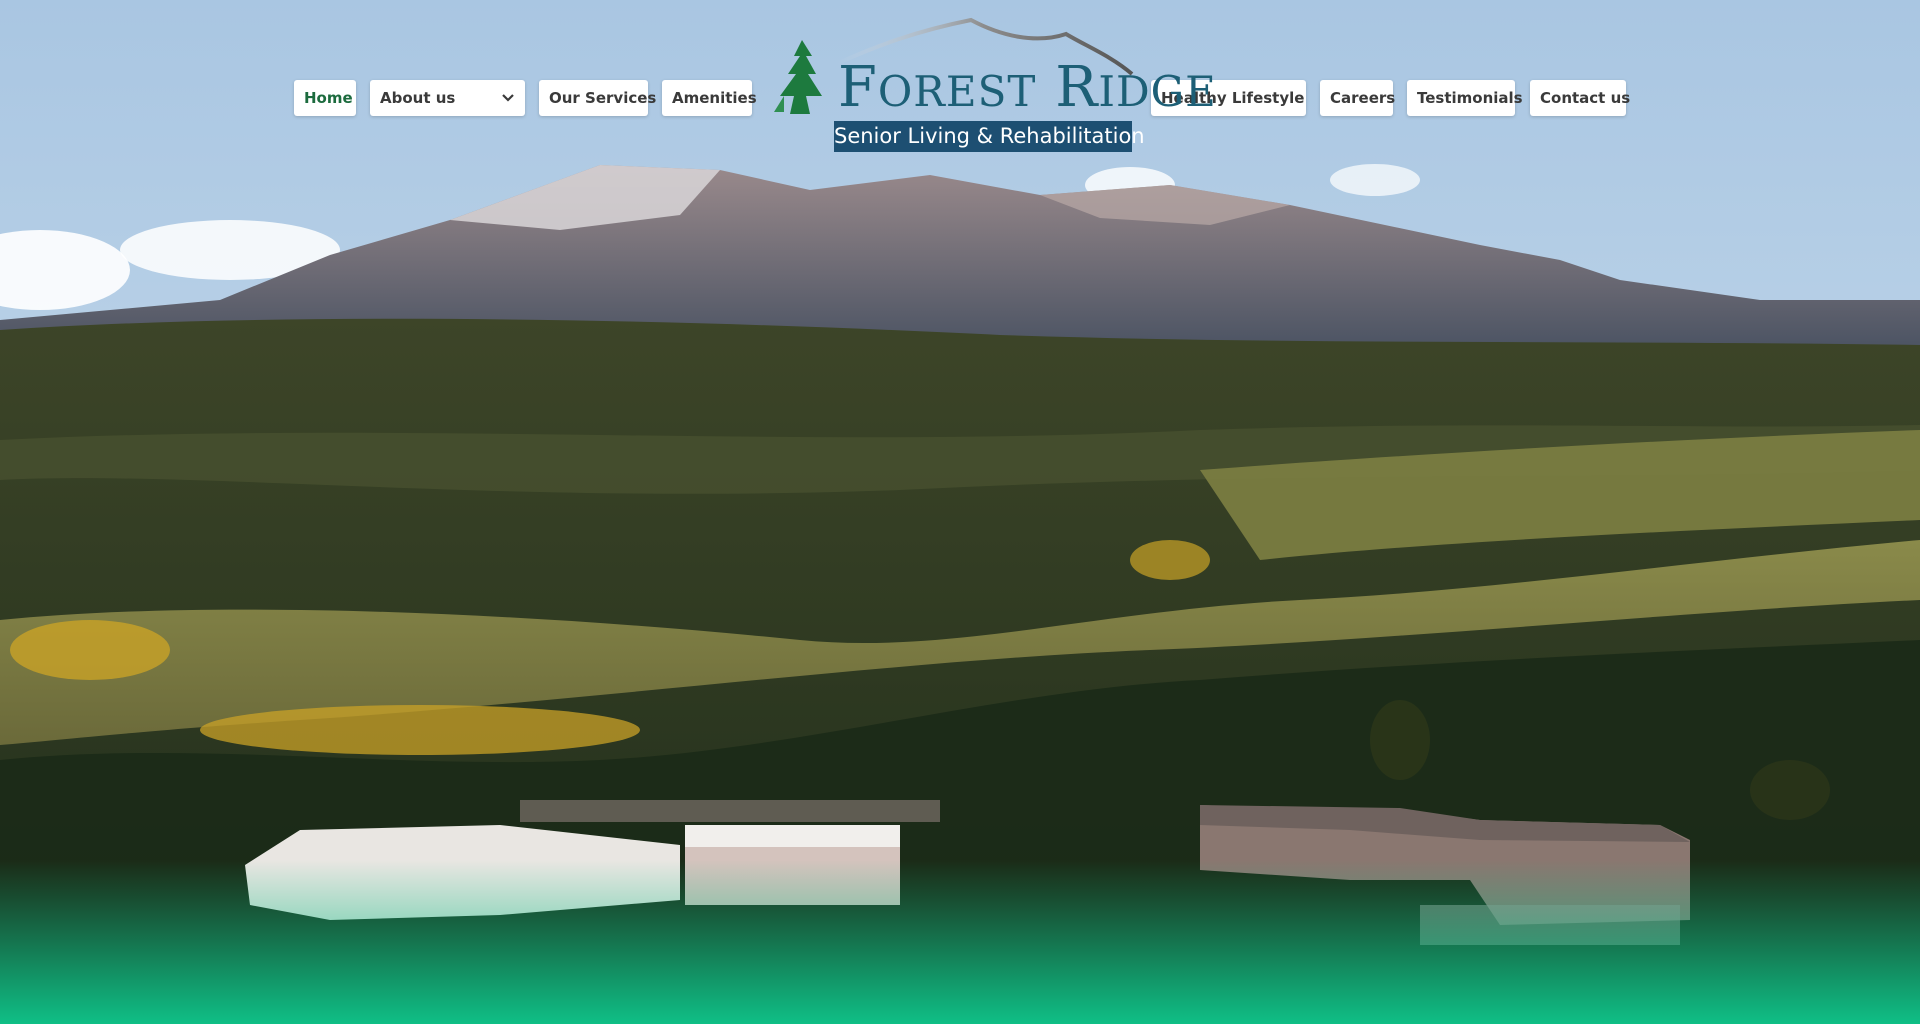 The height and width of the screenshot is (1024, 1920). I want to click on logo-word-idge: IDGE, so click(1157, 91).